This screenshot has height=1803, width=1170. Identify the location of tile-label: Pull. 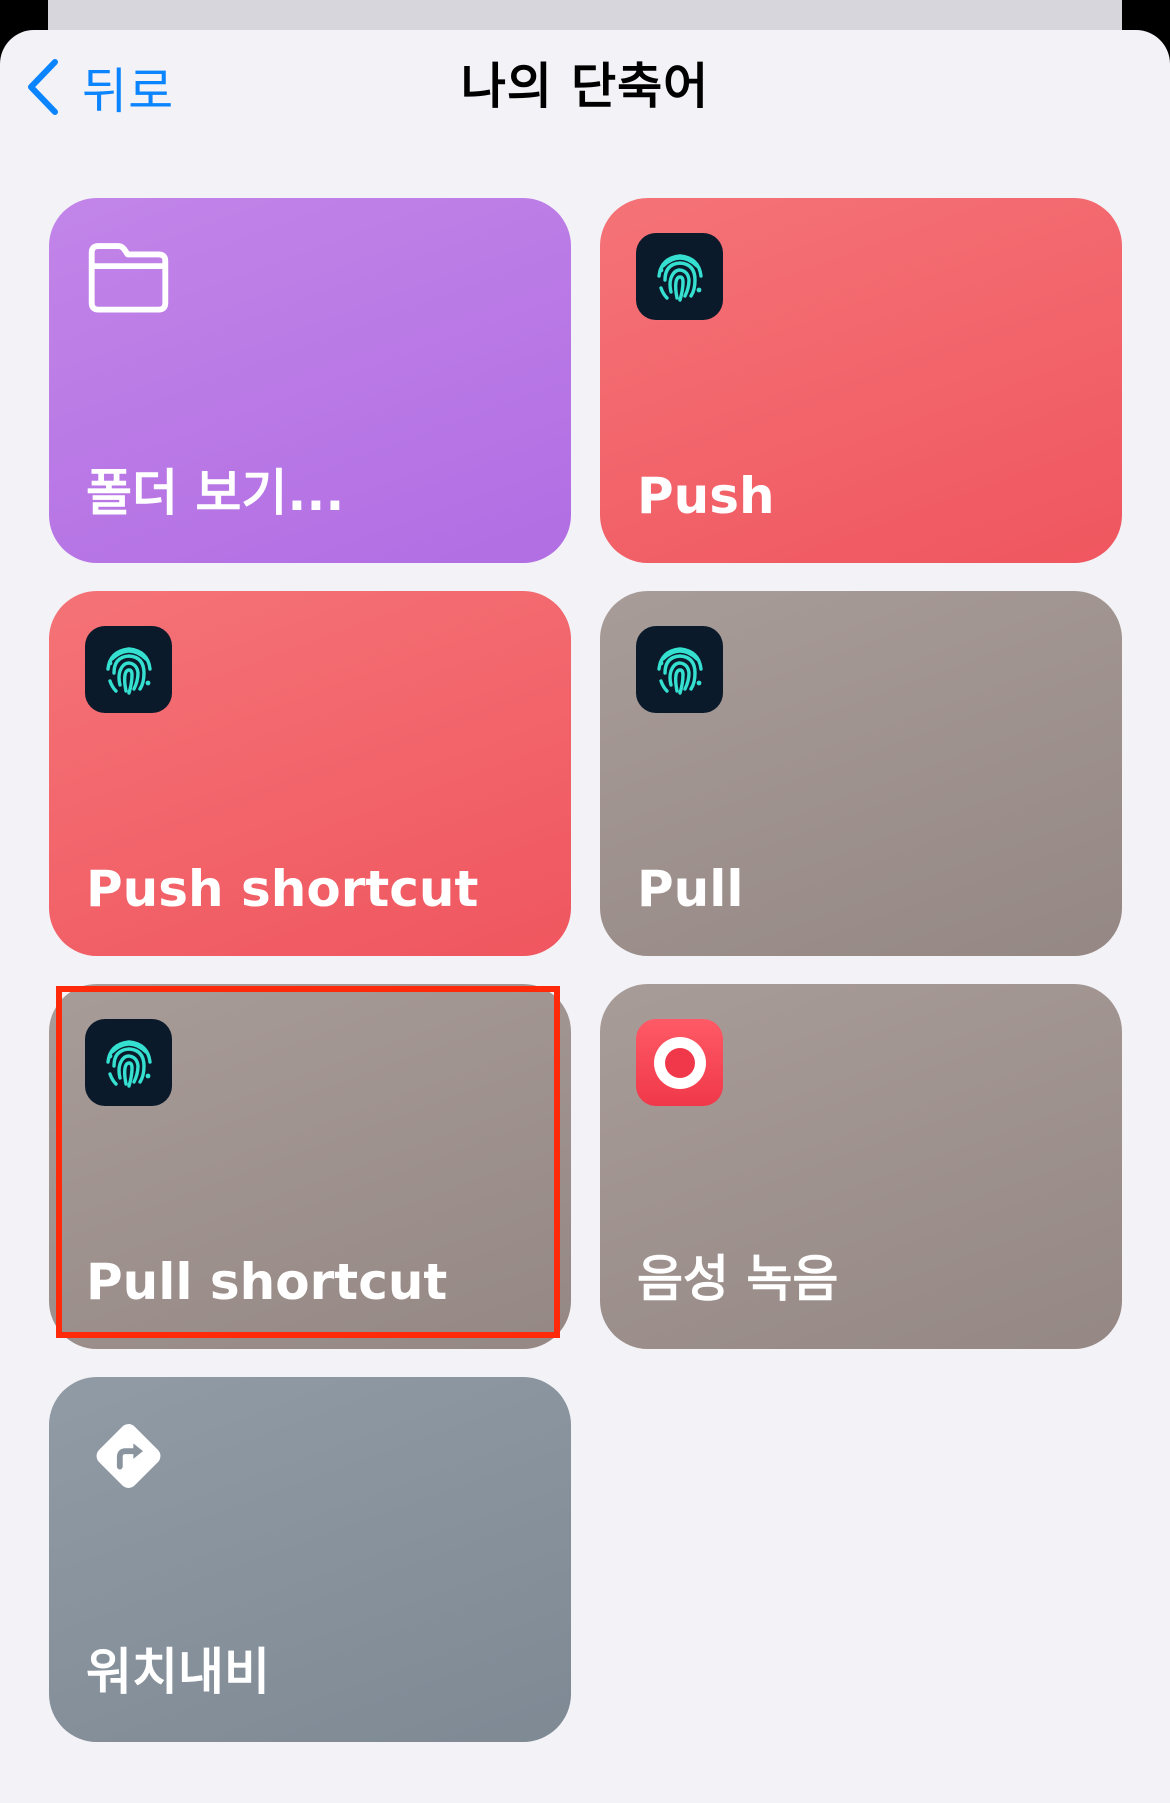
(690, 889).